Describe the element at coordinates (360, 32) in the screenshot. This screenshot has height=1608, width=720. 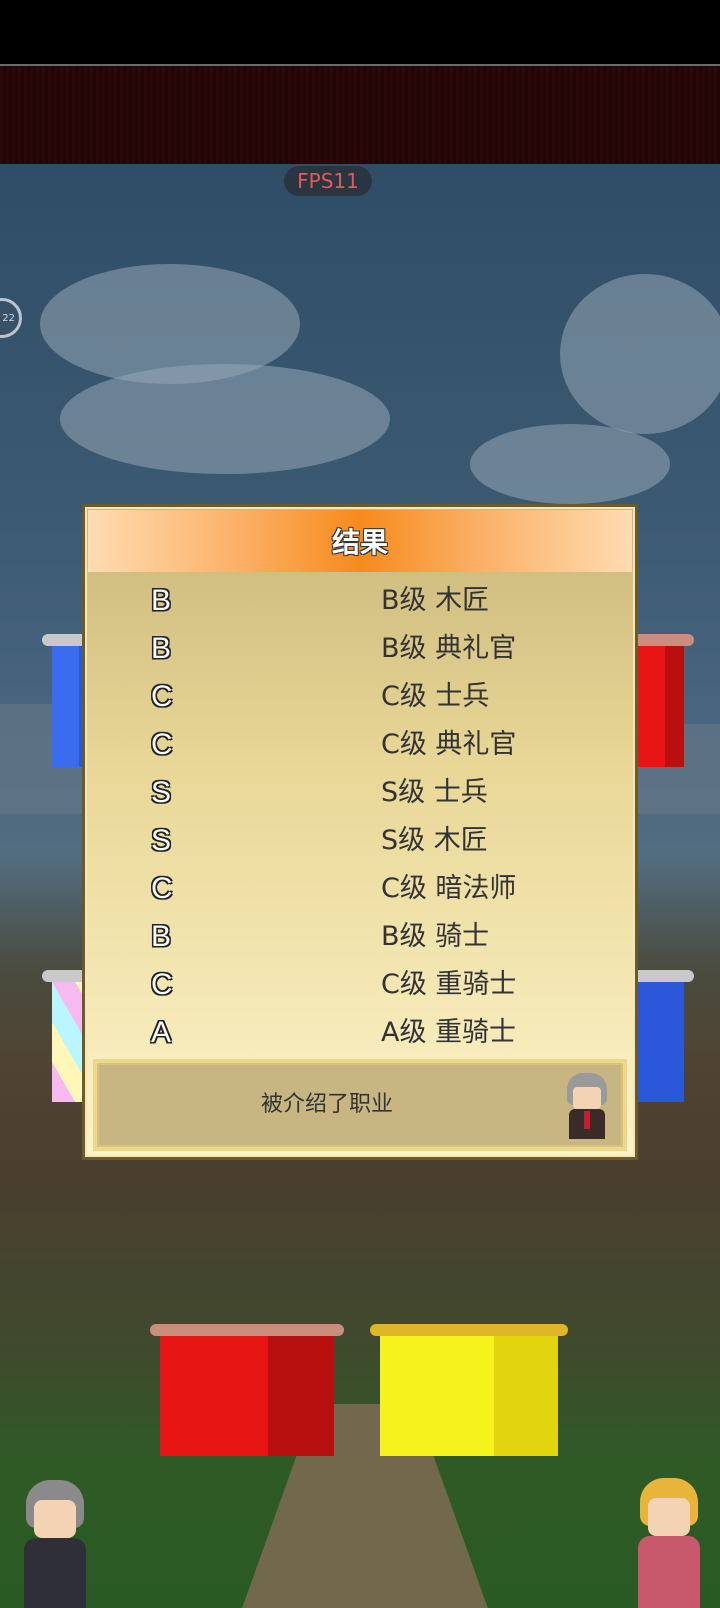
I see `status-bar` at that location.